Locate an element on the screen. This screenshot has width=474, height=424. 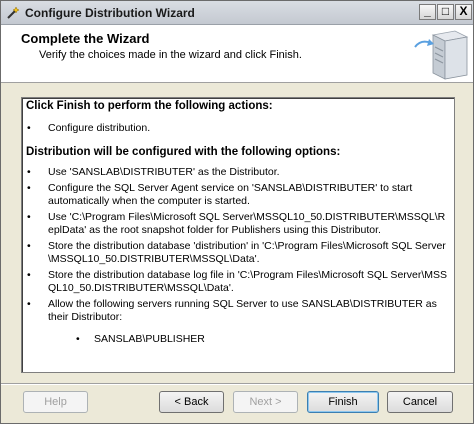
finish-button: Finish is located at coordinates (343, 402).